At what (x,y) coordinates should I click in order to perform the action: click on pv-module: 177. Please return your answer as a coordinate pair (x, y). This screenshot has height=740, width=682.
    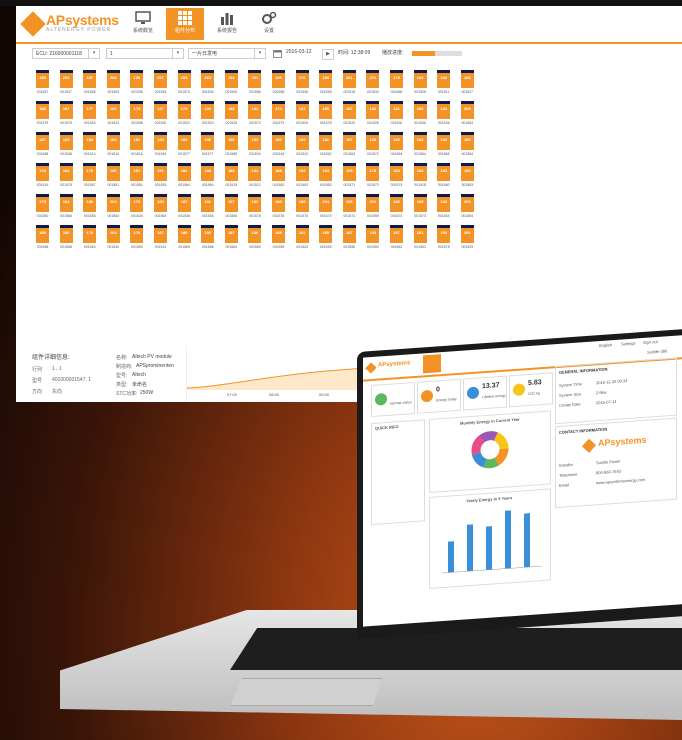
    Looking at the image, I should click on (90, 110).